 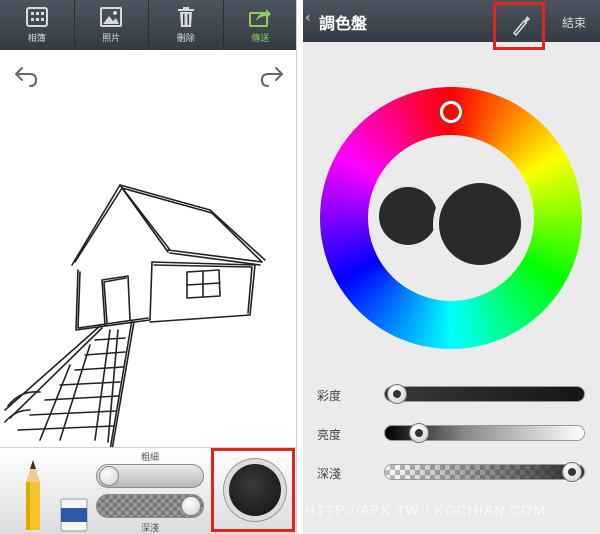 I want to click on album-grid-icon, so click(x=36, y=17).